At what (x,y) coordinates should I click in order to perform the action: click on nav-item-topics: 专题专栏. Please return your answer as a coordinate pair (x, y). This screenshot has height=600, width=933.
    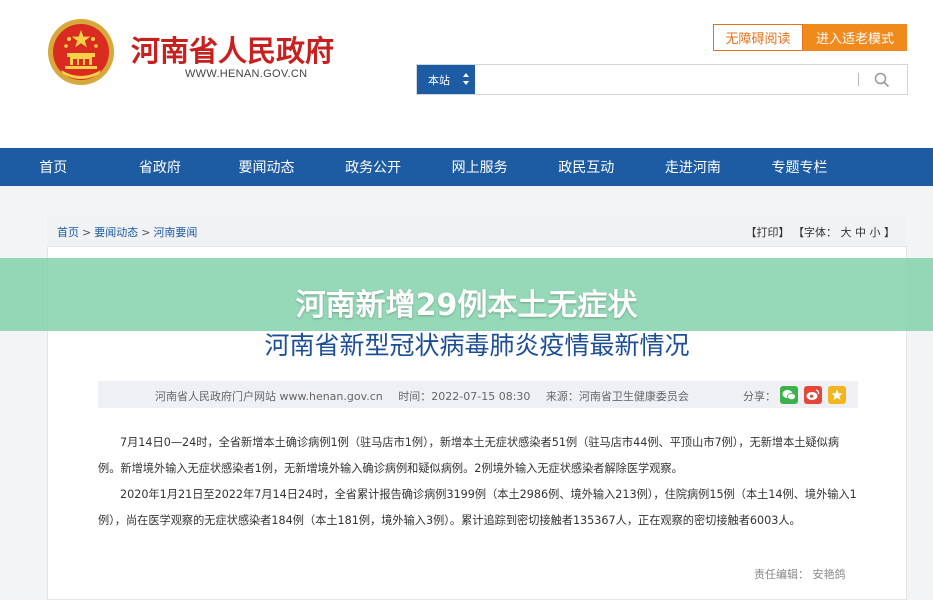
    Looking at the image, I should click on (799, 167).